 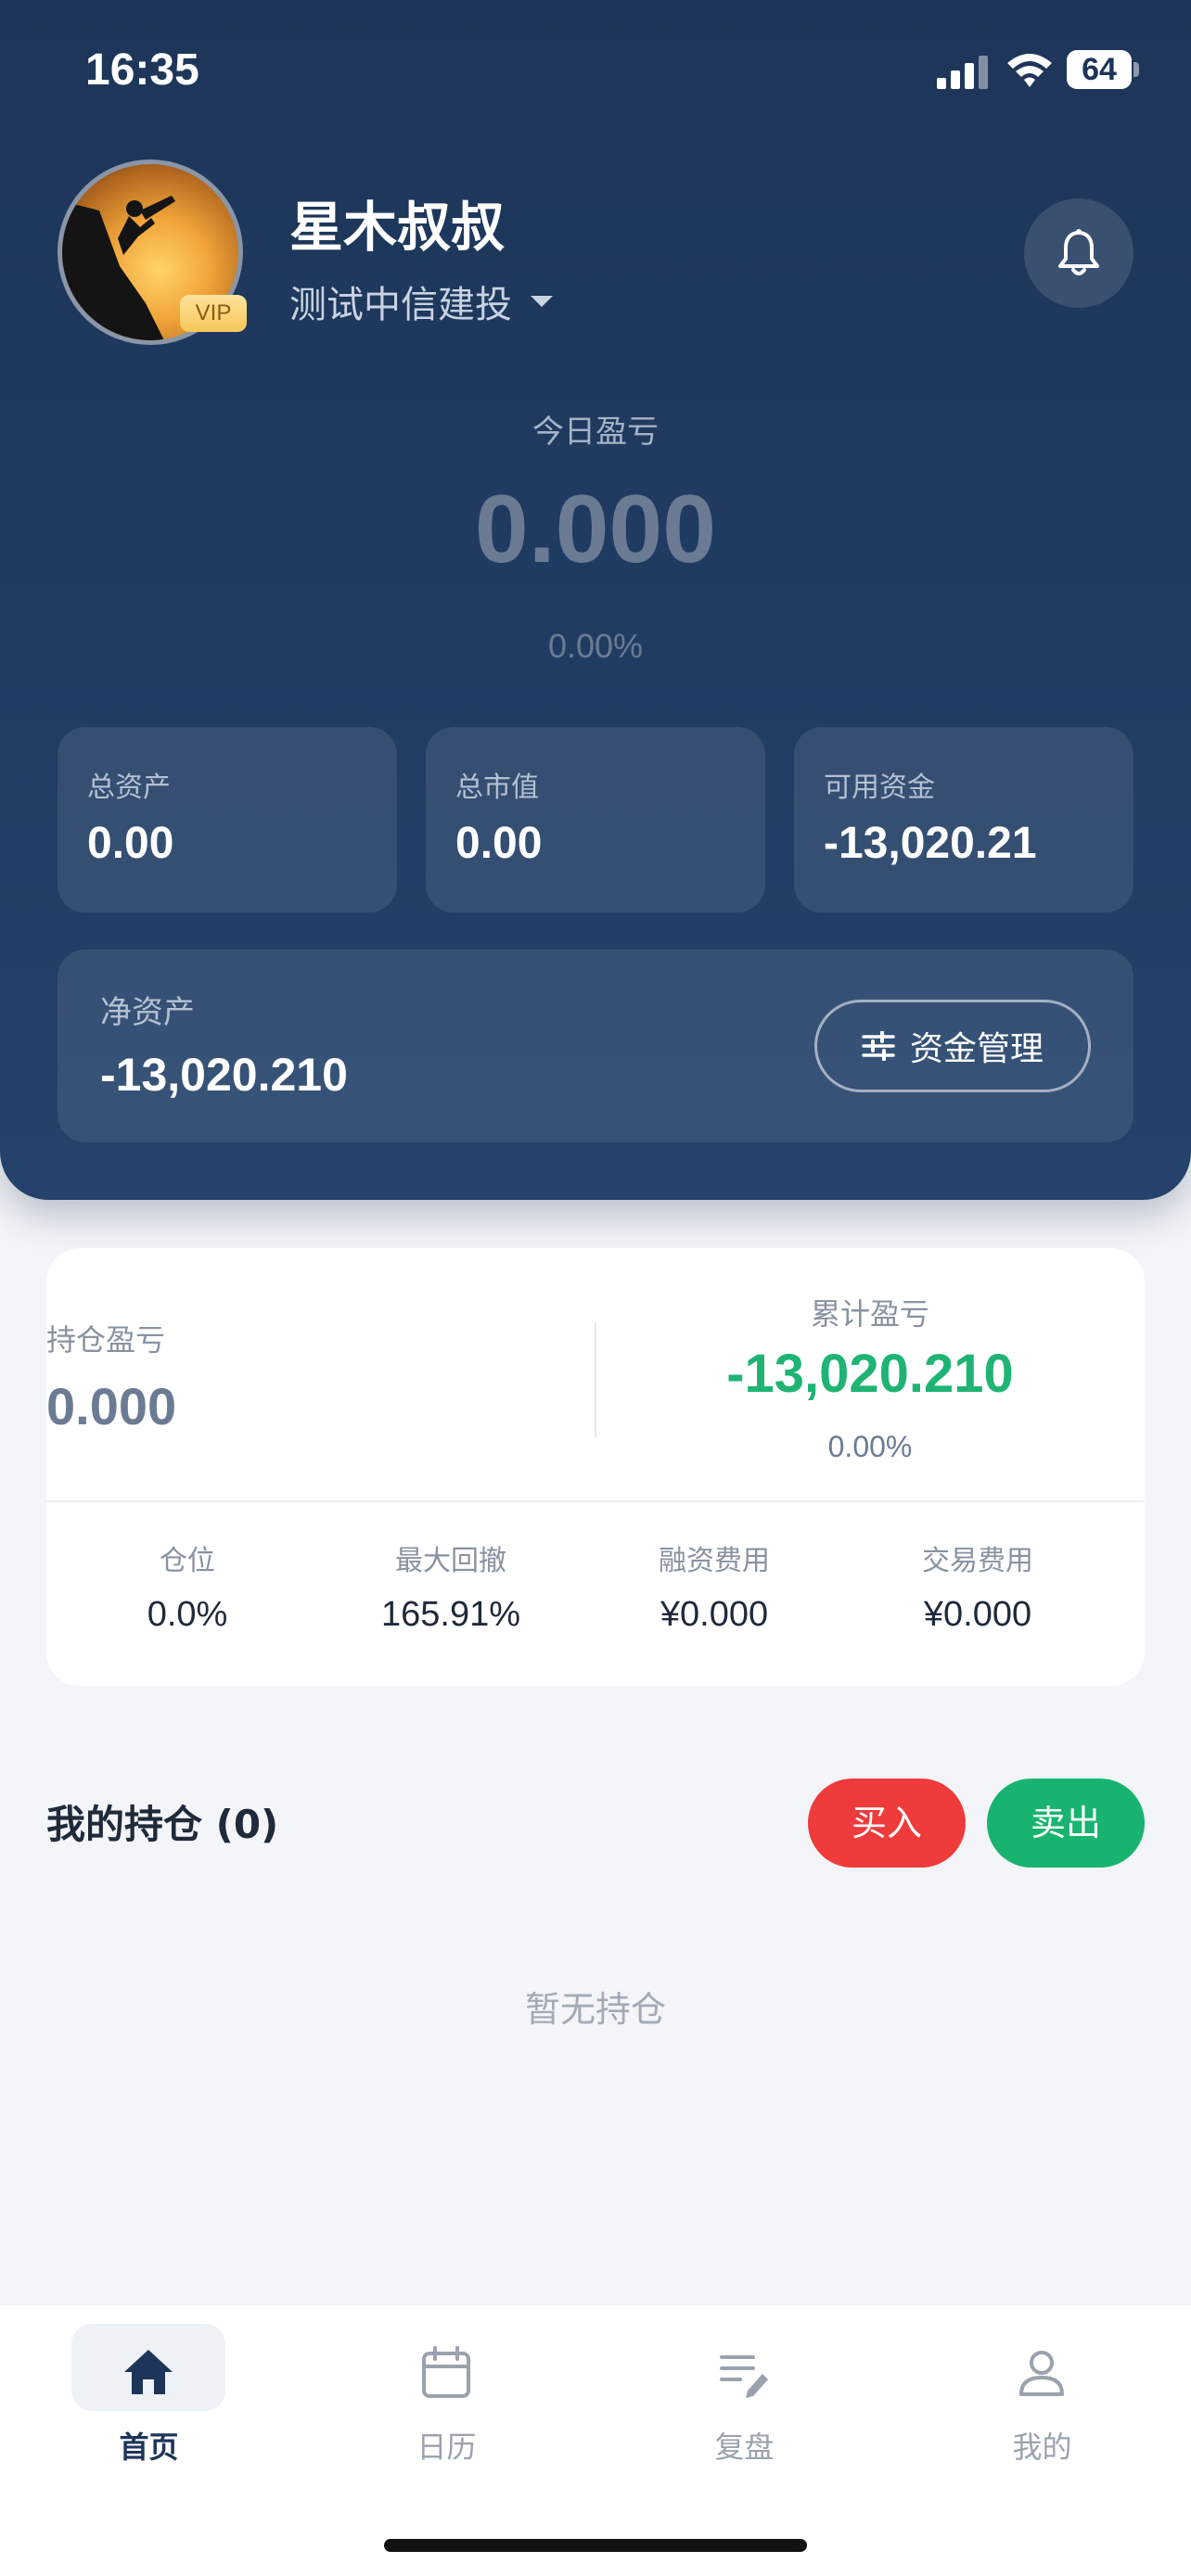 I want to click on tab-calendar: 日历, so click(x=447, y=2398).